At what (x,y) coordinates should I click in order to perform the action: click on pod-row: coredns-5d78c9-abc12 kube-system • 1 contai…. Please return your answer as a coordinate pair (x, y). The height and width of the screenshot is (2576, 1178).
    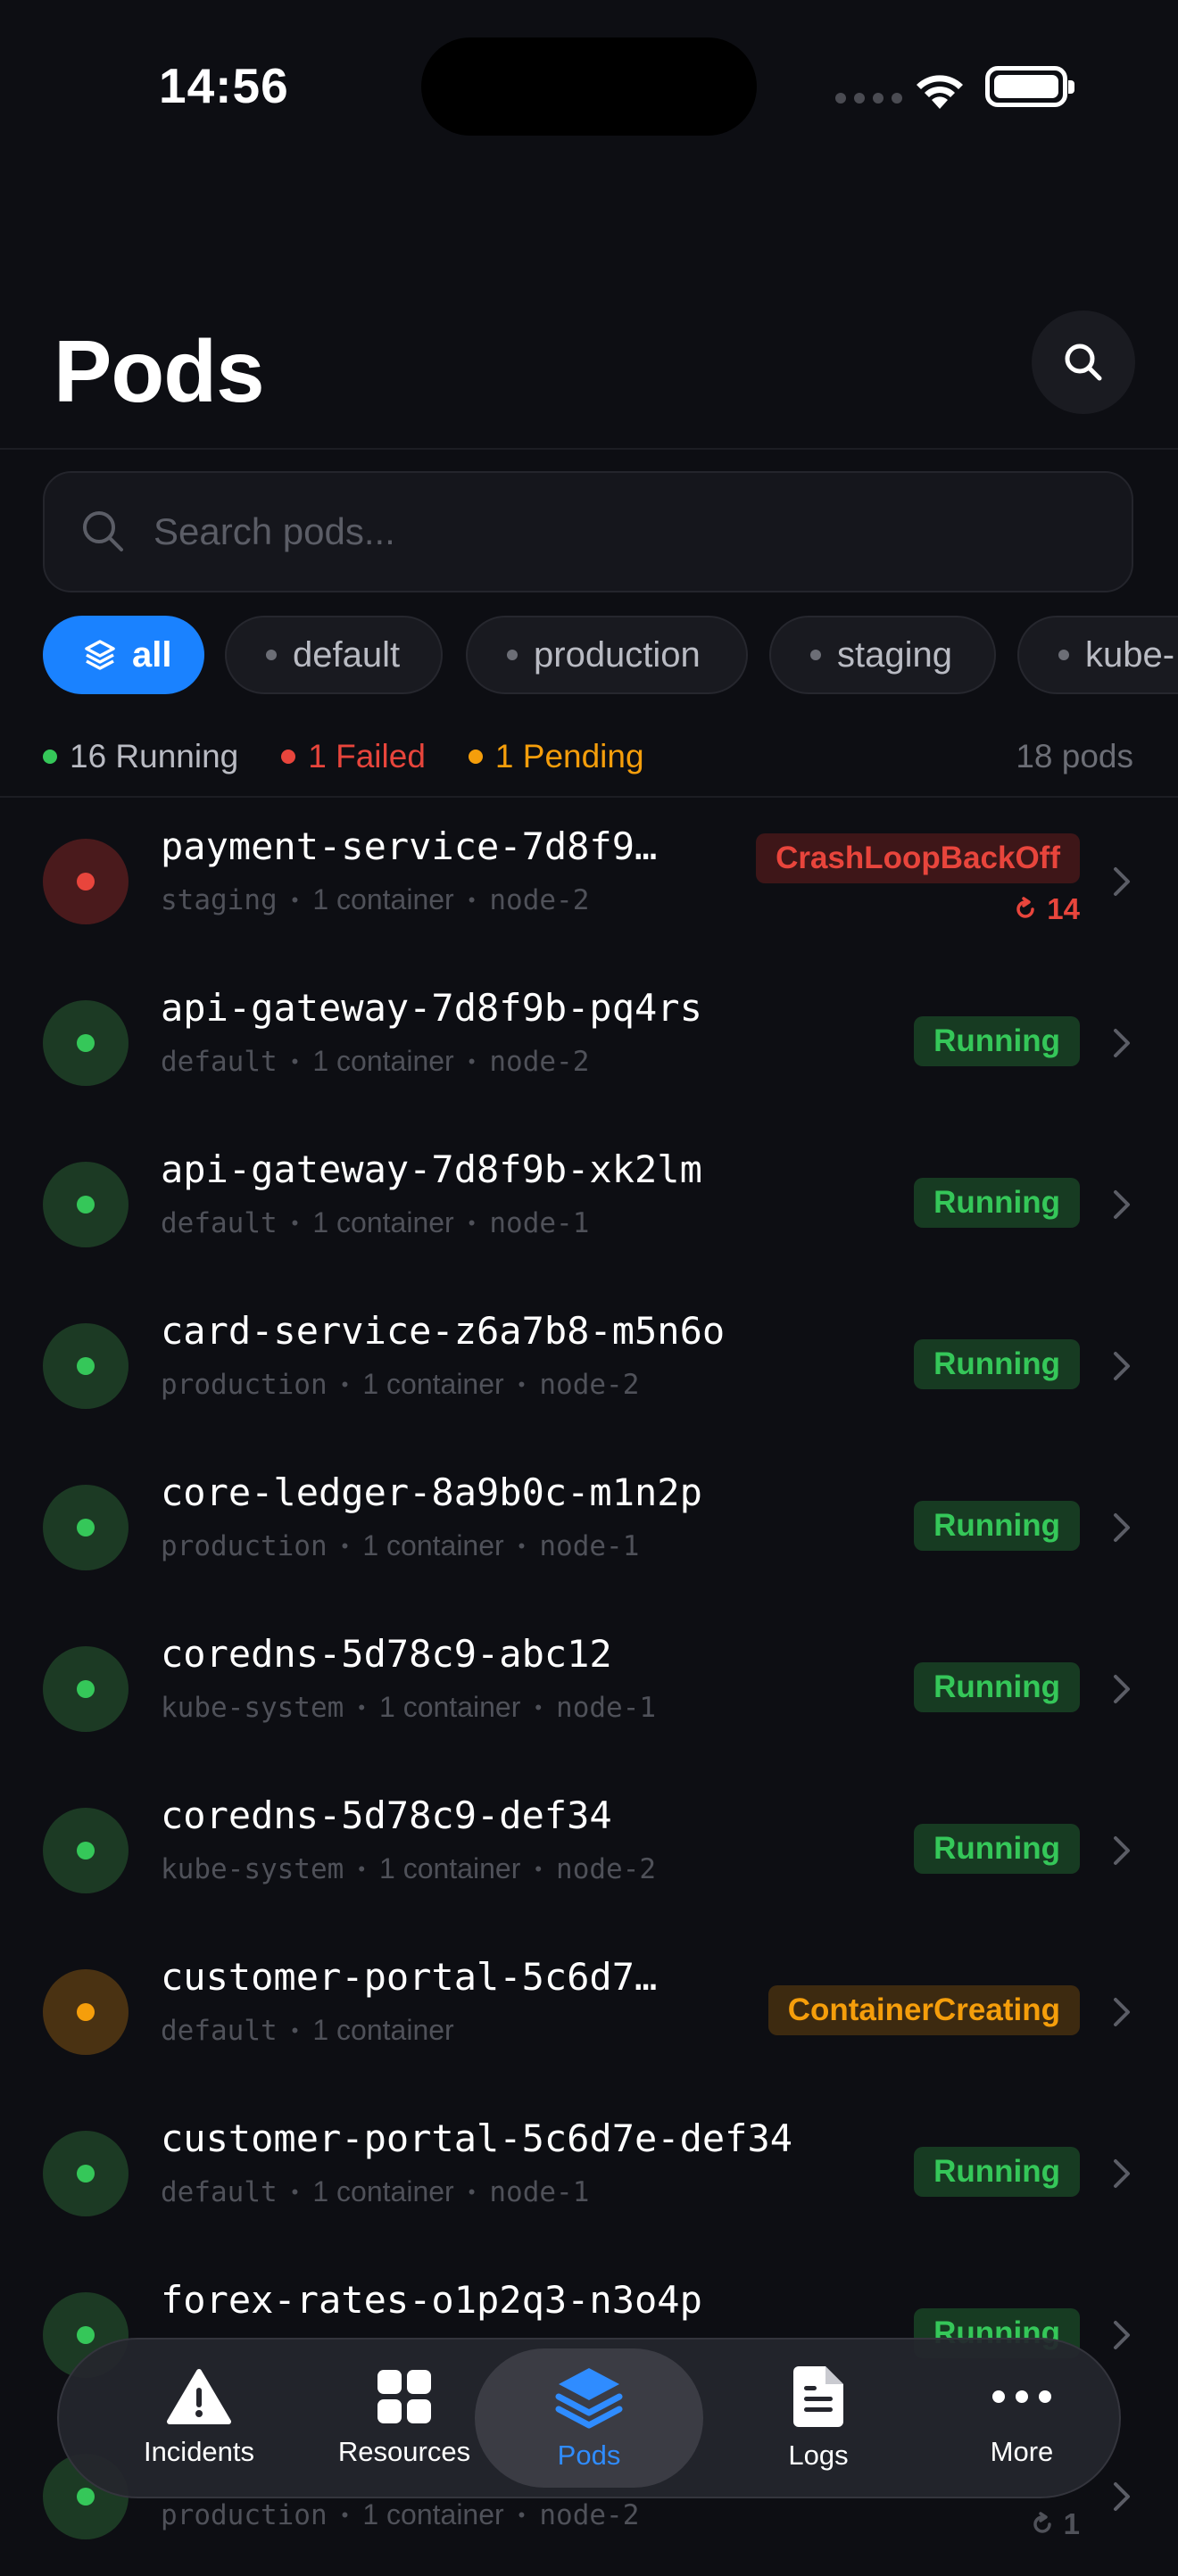
    Looking at the image, I should click on (589, 1687).